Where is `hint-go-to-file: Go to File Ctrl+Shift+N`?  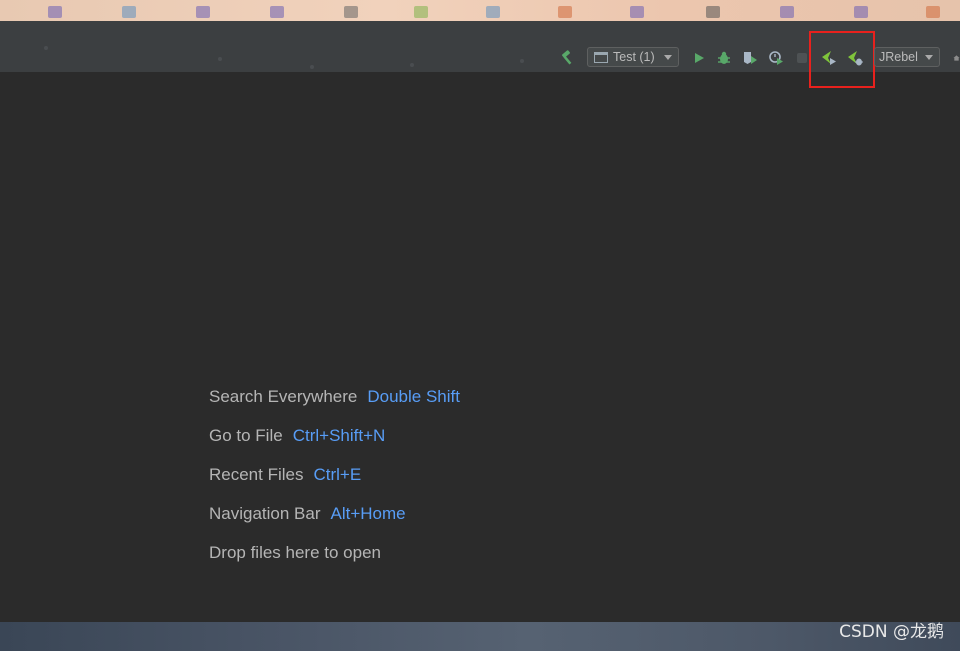 hint-go-to-file: Go to File Ctrl+Shift+N is located at coordinates (334, 444).